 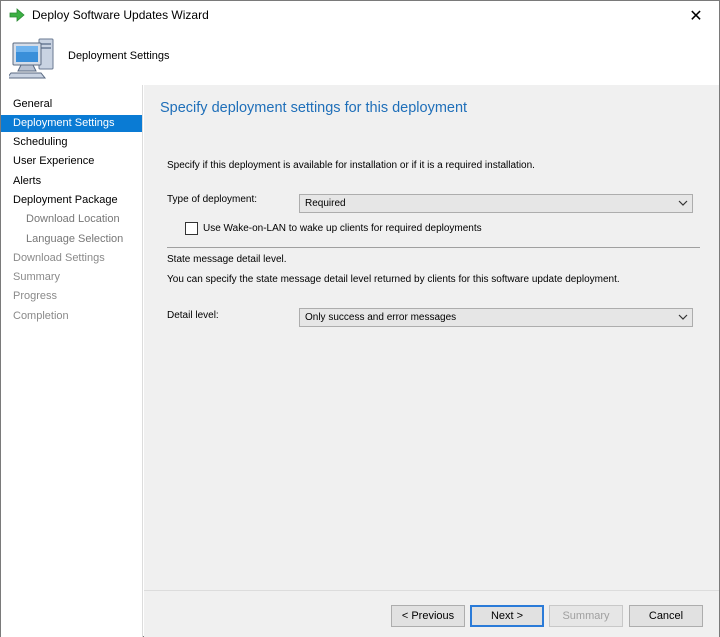 I want to click on type-of-deployment-value: Required, so click(x=325, y=203).